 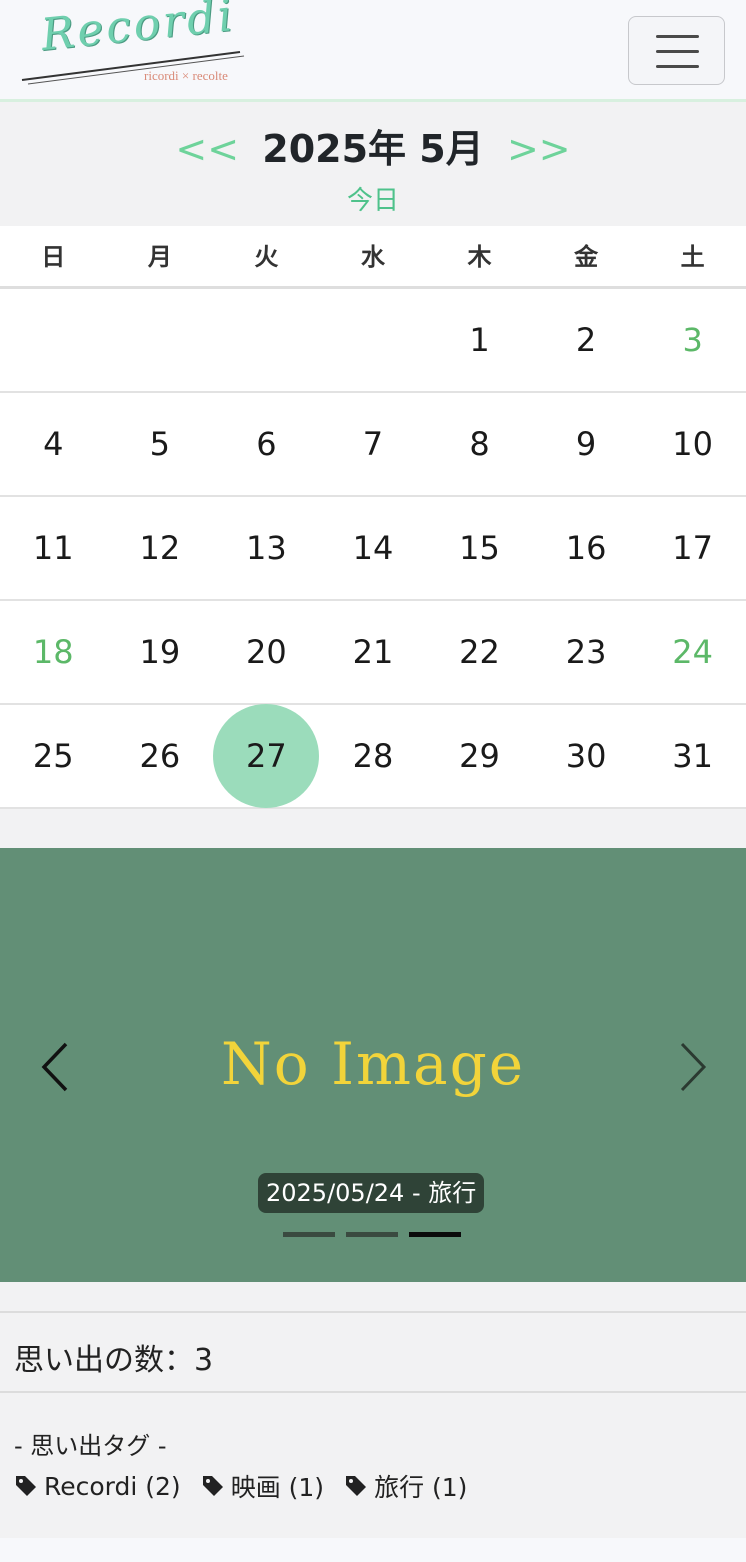 I want to click on calendar-day-8: 8, so click(x=479, y=444).